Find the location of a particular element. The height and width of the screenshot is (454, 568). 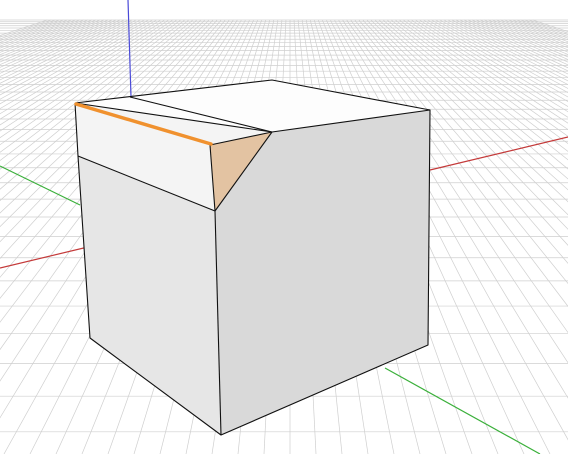

x-axis-line is located at coordinates (46, 257).